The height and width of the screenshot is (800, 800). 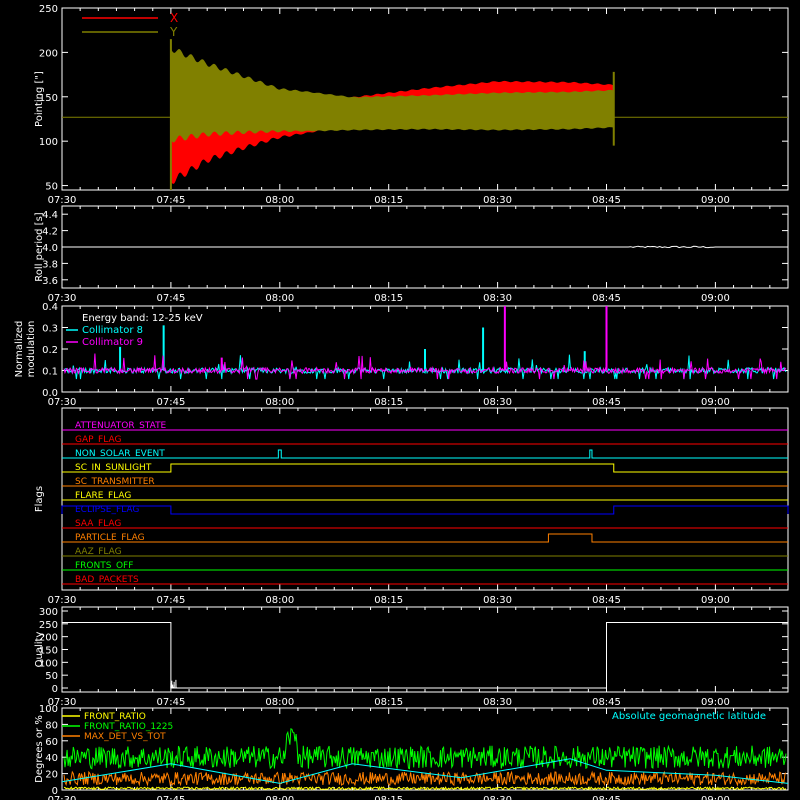 What do you see at coordinates (174, 18) in the screenshot?
I see `legend-label-x: X` at bounding box center [174, 18].